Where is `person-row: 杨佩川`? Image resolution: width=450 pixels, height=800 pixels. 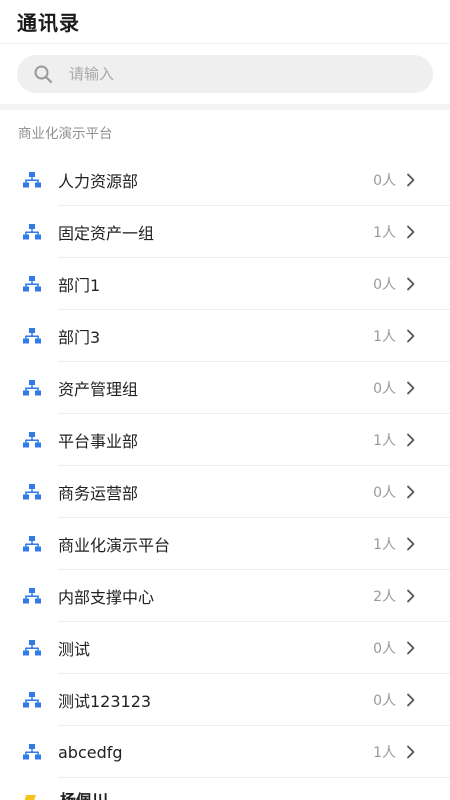 person-row: 杨佩川 is located at coordinates (225, 789).